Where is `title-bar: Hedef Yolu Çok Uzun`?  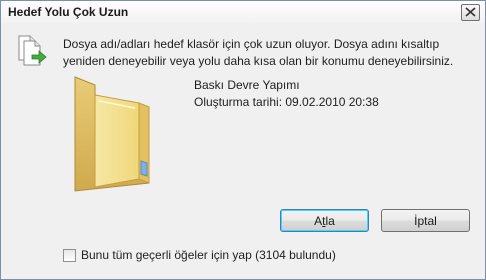 title-bar: Hedef Yolu Çok Uzun is located at coordinates (243, 12).